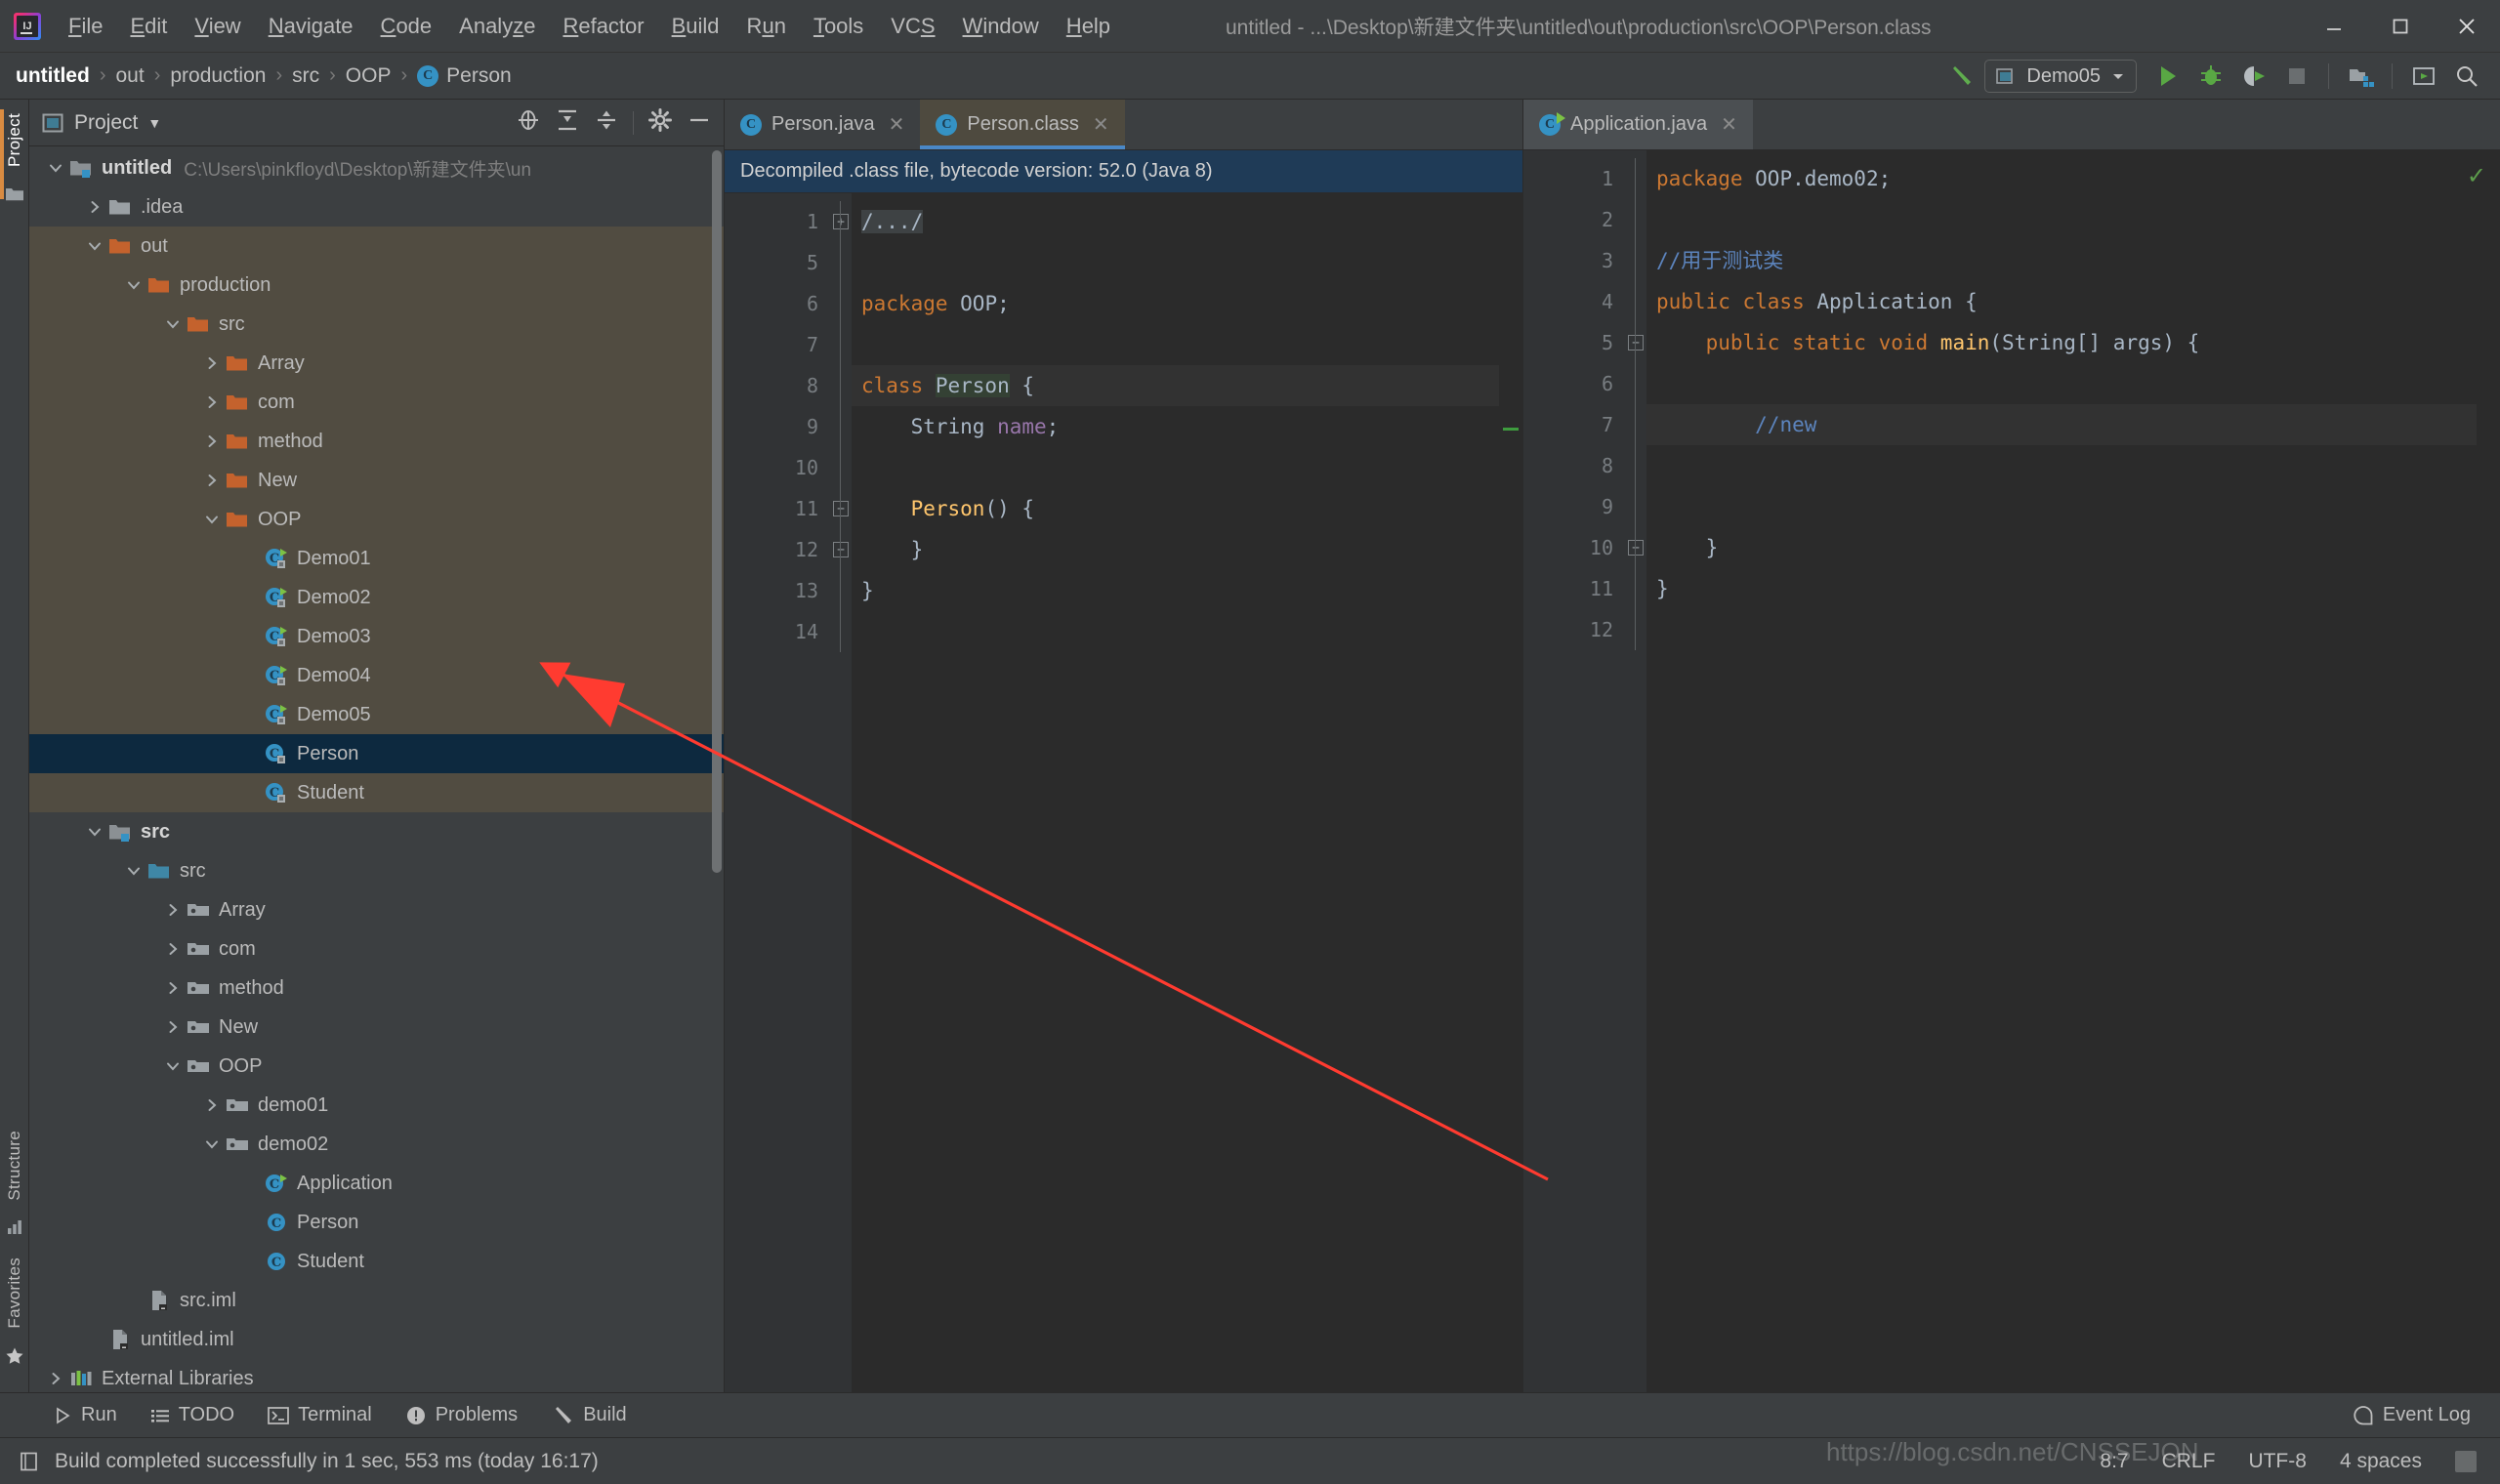 The height and width of the screenshot is (1484, 2500). I want to click on build-button, so click(1961, 77).